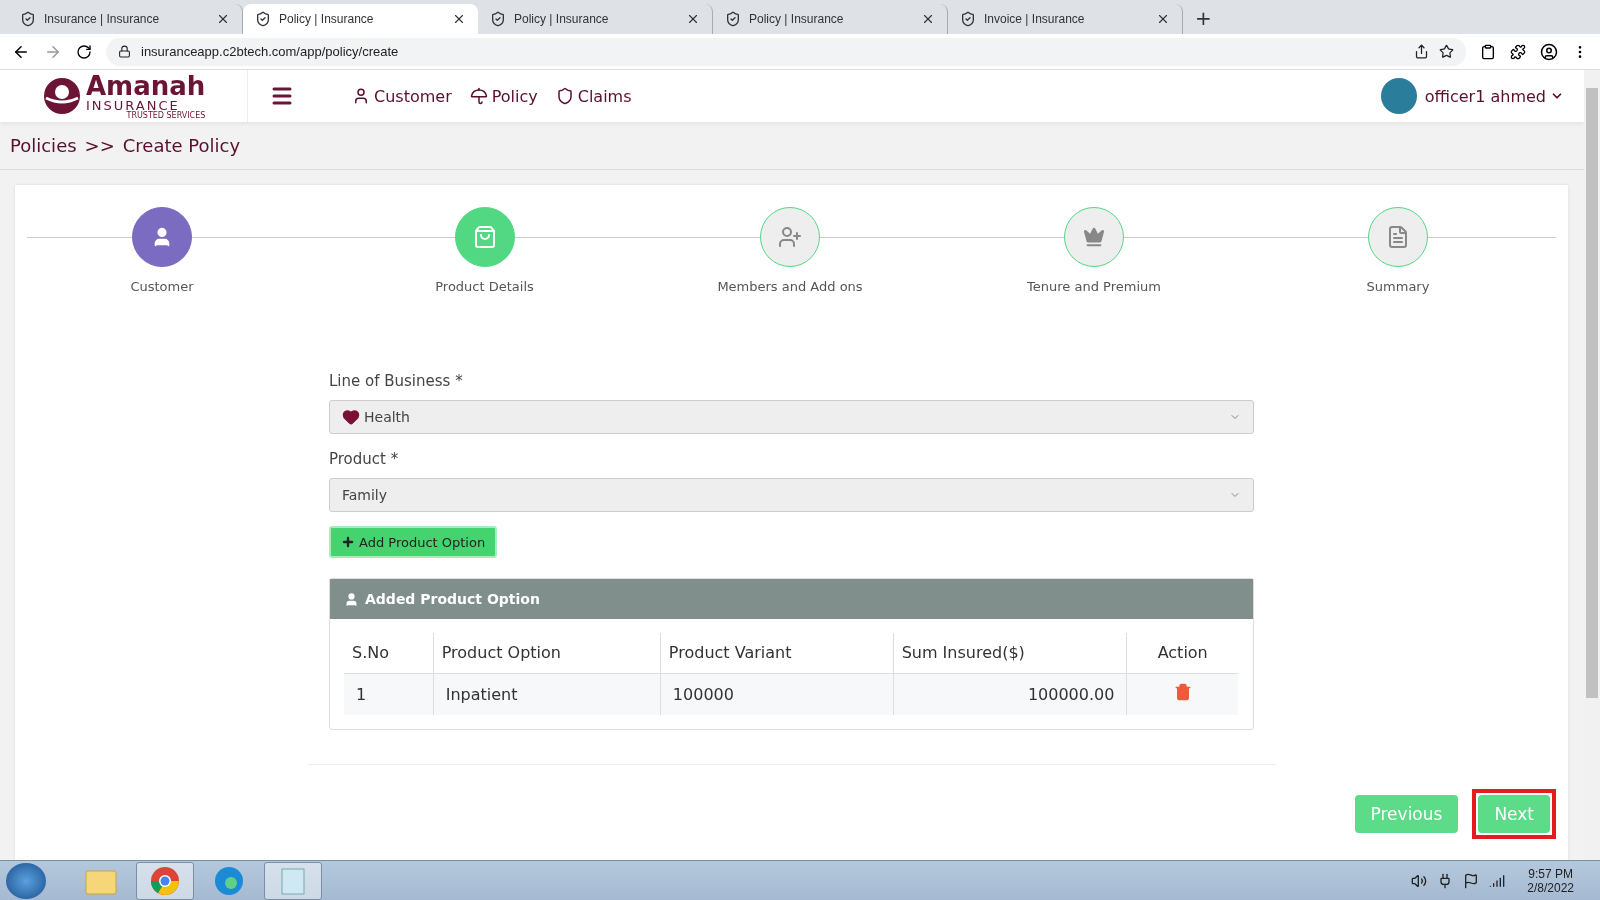  Describe the element at coordinates (360, 19) in the screenshot. I see `browser-tab: Policy | Insurance` at that location.